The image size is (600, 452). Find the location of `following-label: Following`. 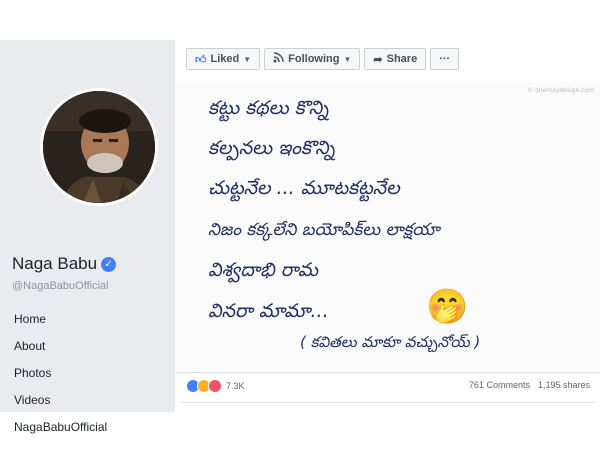

following-label: Following is located at coordinates (314, 59).